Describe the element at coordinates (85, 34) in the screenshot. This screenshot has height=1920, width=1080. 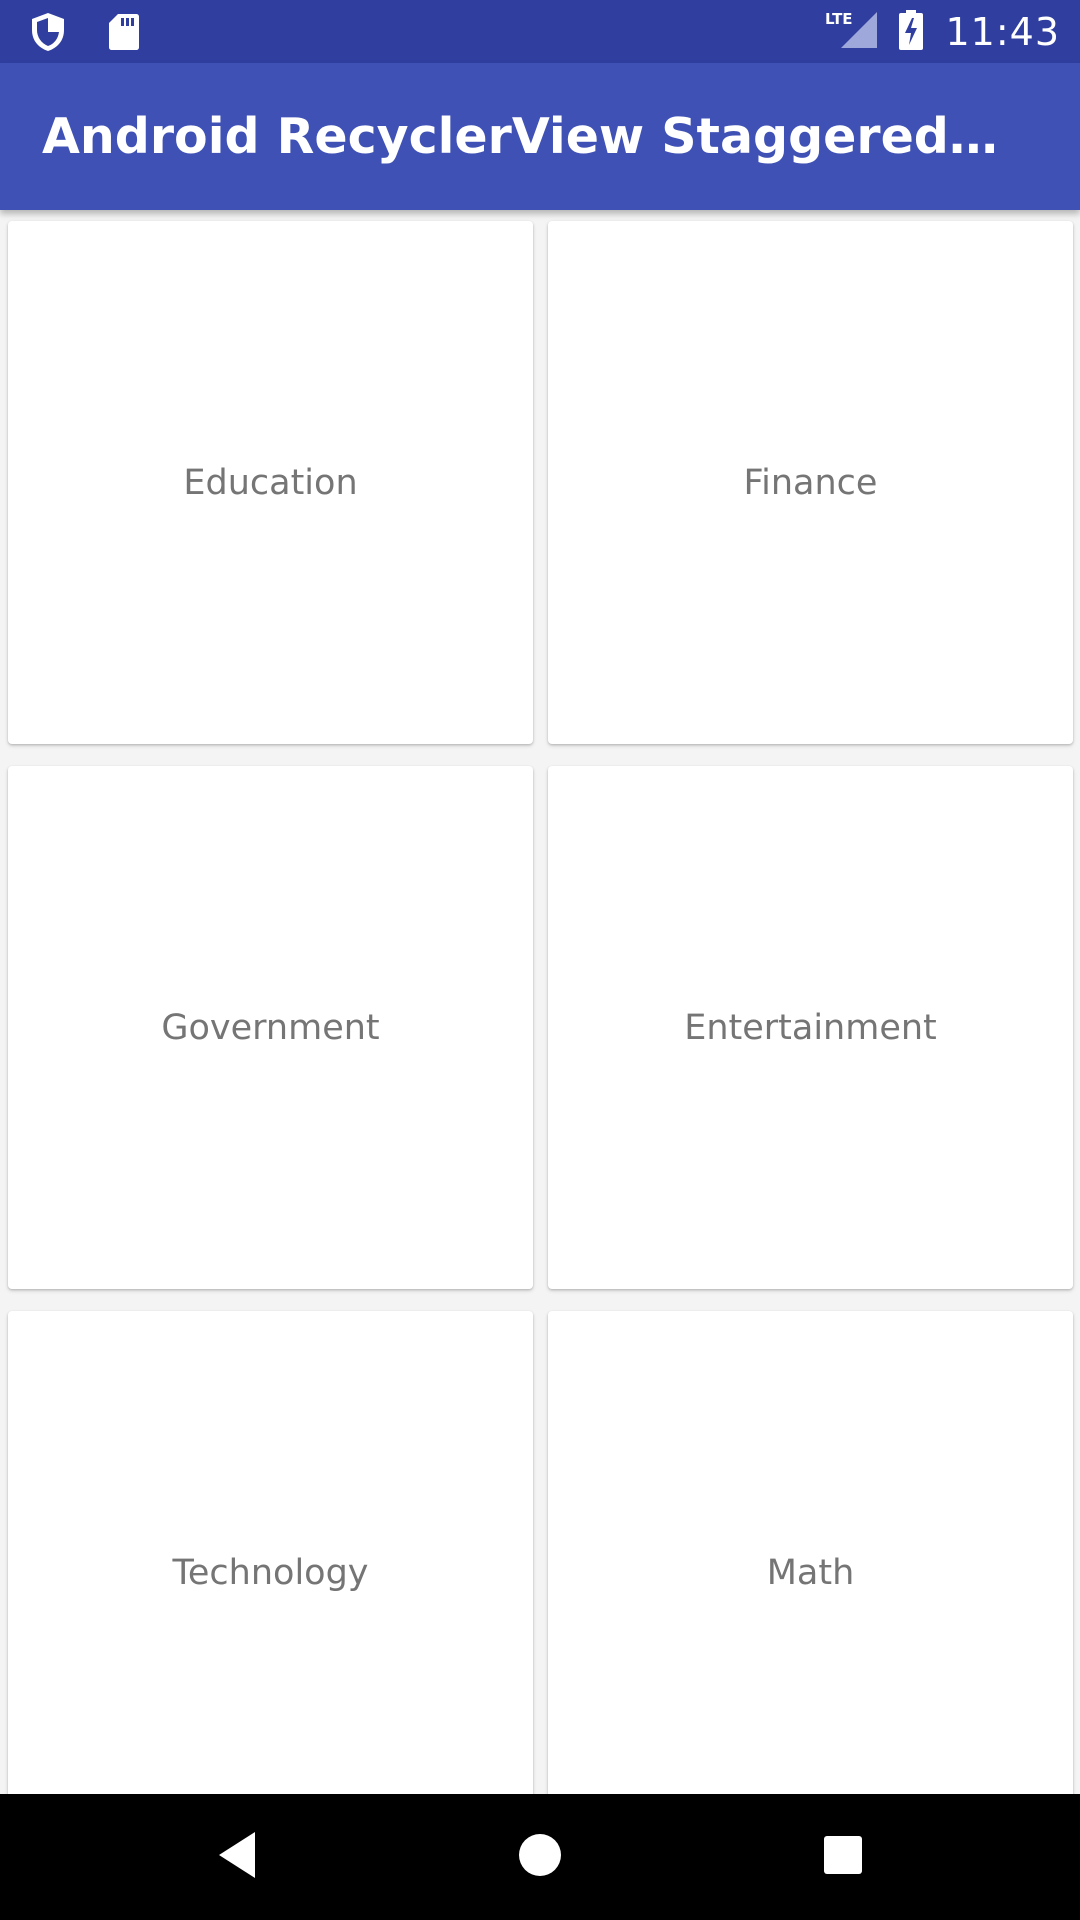
I see `status-bar-left` at that location.